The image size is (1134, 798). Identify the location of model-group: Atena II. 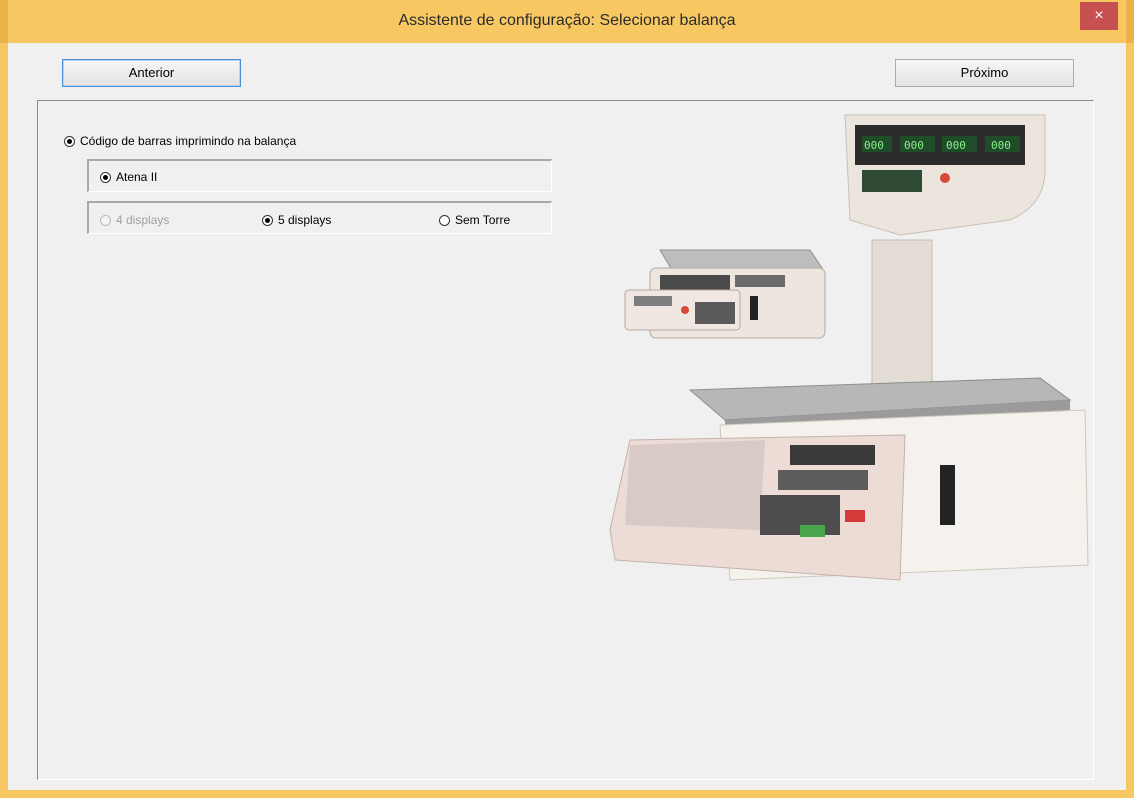
(319, 175).